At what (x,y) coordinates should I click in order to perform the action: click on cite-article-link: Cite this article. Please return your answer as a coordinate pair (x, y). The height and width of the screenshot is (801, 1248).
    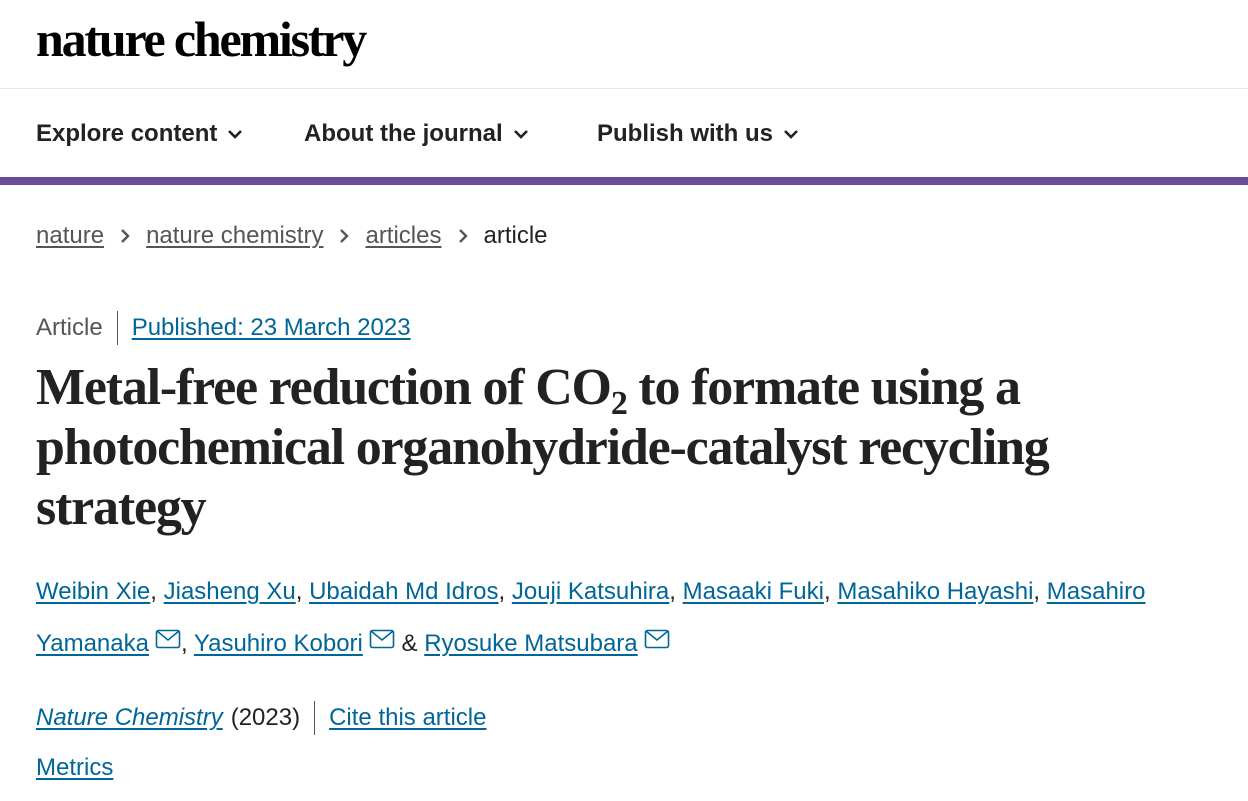
    Looking at the image, I should click on (407, 718).